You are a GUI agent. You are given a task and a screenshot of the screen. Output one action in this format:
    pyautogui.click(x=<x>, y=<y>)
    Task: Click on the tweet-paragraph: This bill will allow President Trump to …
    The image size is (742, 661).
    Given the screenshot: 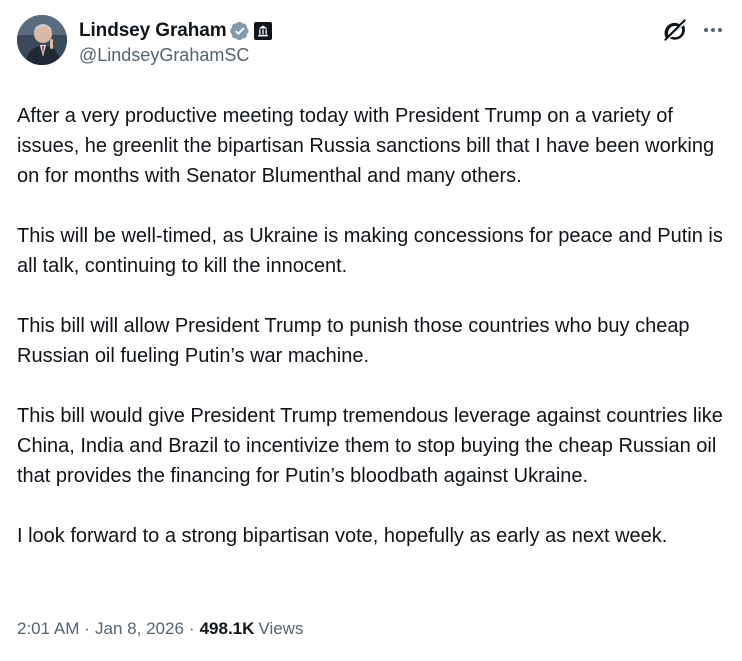 What is the action you would take?
    pyautogui.click(x=356, y=341)
    